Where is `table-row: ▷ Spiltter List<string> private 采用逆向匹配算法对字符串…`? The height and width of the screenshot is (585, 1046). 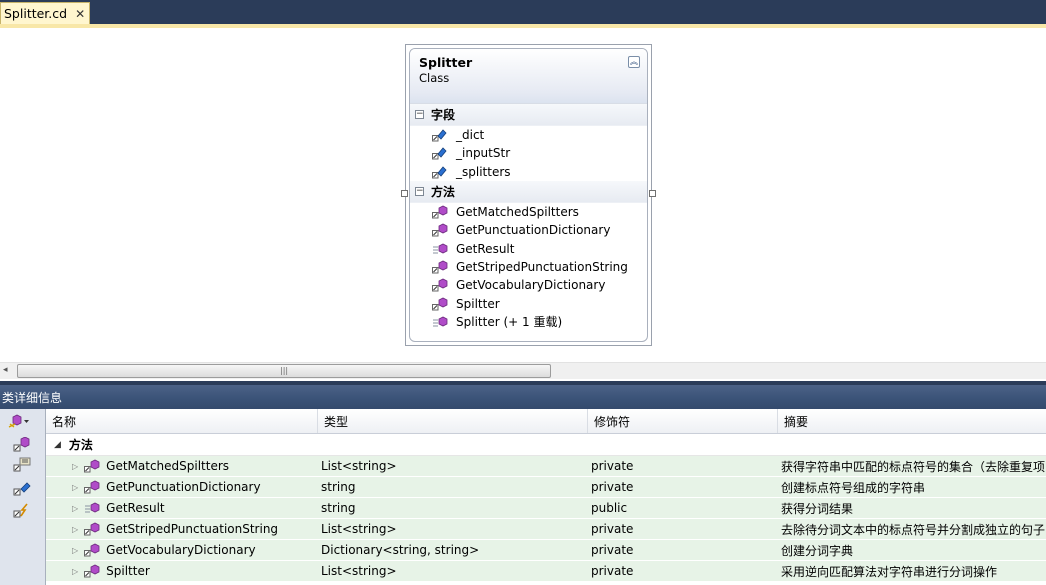 table-row: ▷ Spiltter List<string> private 采用逆向匹配算法对字符串… is located at coordinates (546, 571).